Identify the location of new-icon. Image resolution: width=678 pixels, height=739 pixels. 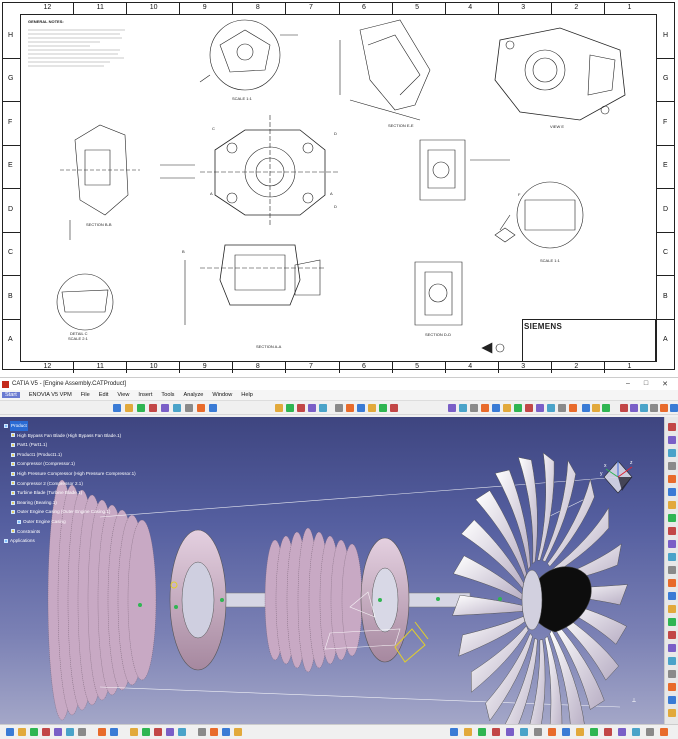
(10, 732).